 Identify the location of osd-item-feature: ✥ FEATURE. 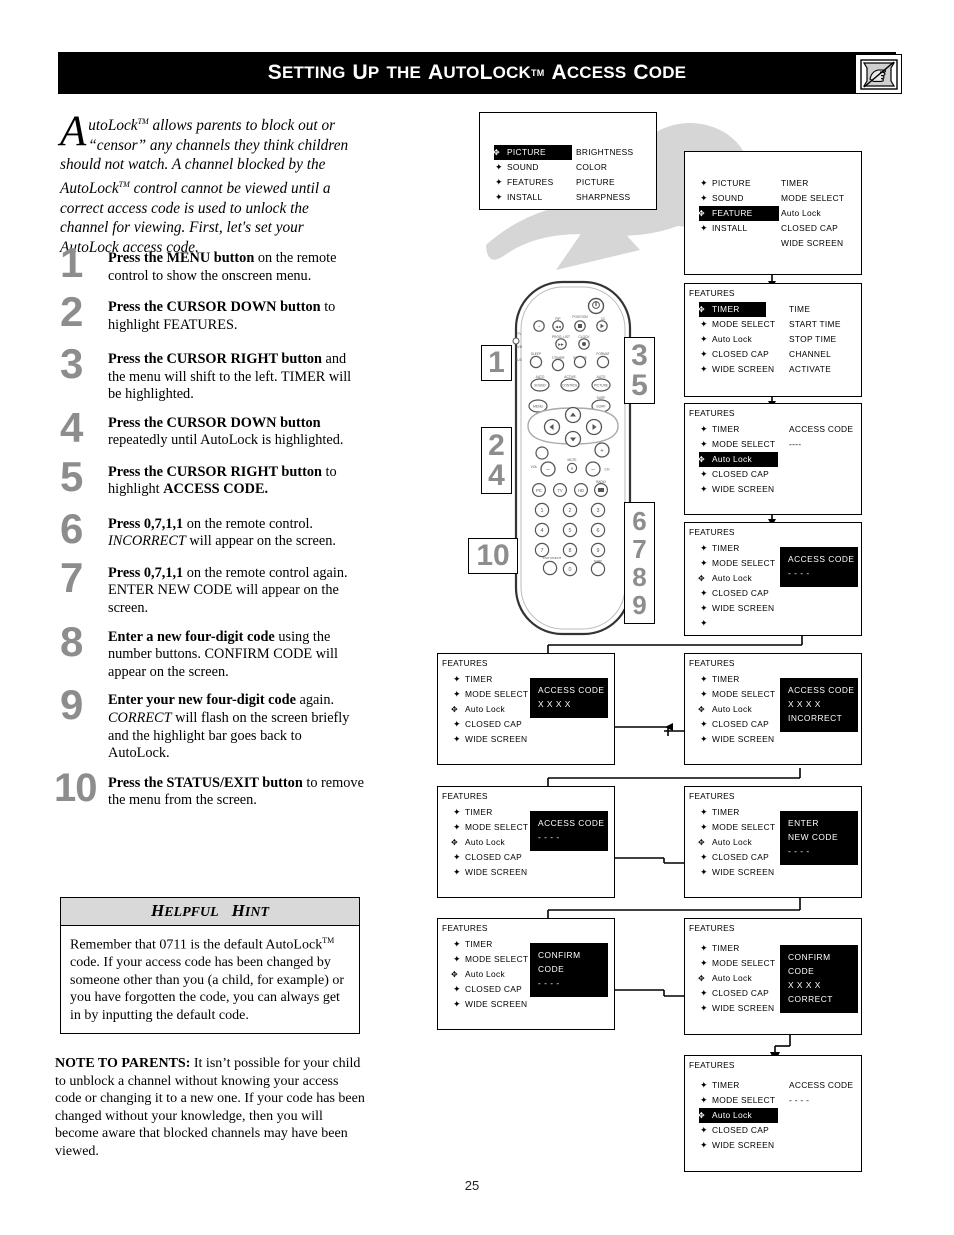
(738, 213).